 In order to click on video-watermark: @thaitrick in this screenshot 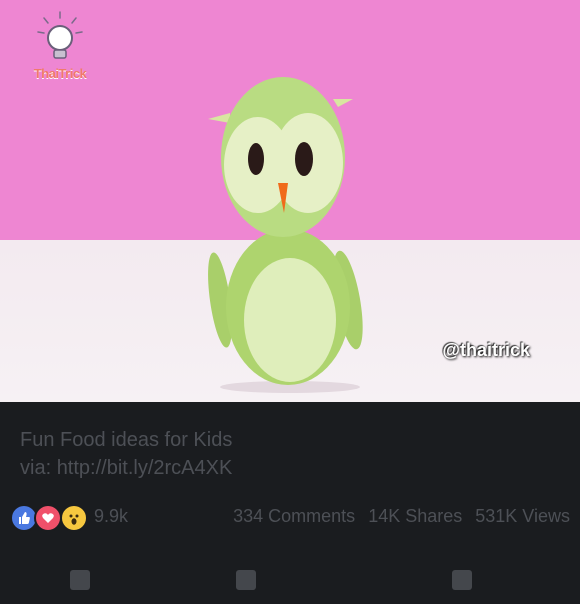, I will do `click(486, 350)`.